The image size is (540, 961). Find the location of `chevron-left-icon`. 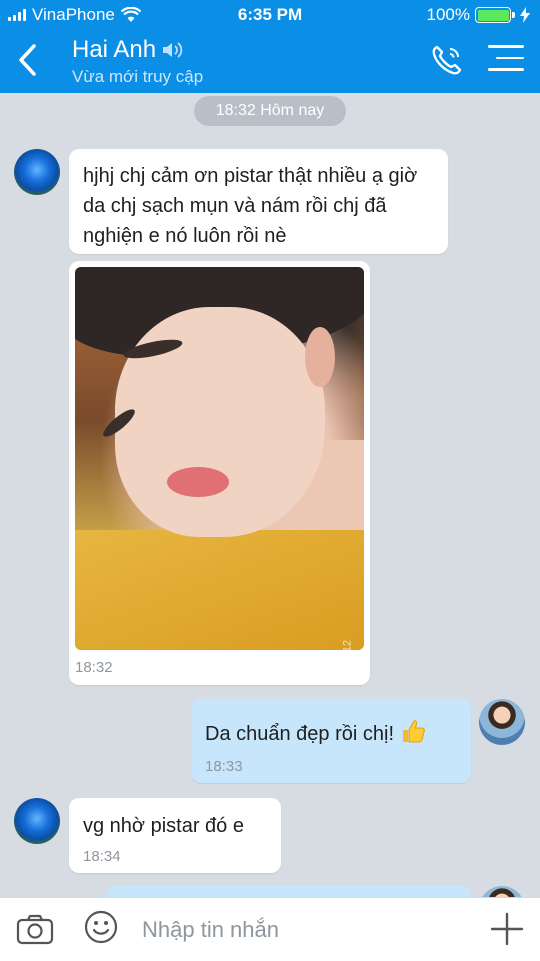

chevron-left-icon is located at coordinates (29, 60).